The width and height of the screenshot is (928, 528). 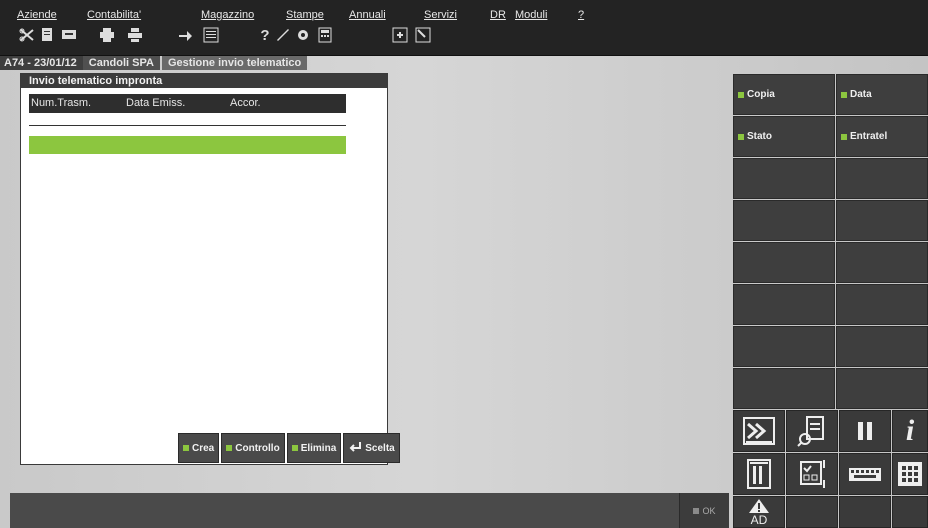 What do you see at coordinates (355, 448) in the screenshot?
I see `enter-arrow-icon` at bounding box center [355, 448].